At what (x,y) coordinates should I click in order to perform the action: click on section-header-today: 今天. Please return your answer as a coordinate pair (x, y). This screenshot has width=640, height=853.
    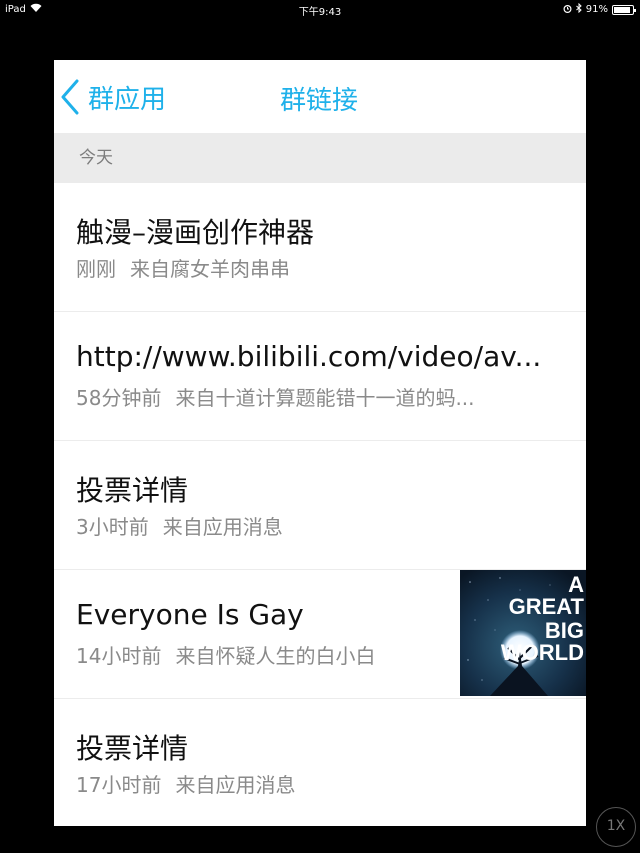
    Looking at the image, I should click on (320, 158).